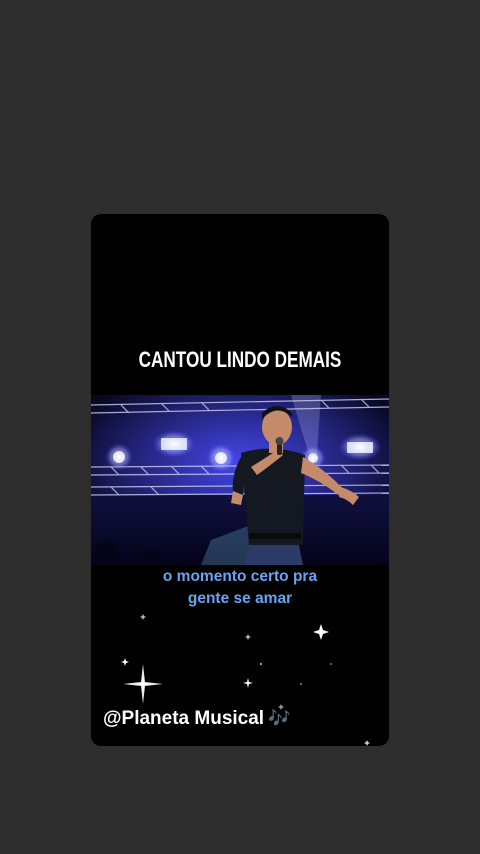 This screenshot has width=480, height=854. What do you see at coordinates (279, 718) in the screenshot?
I see `music-notes-icon: 🎶` at bounding box center [279, 718].